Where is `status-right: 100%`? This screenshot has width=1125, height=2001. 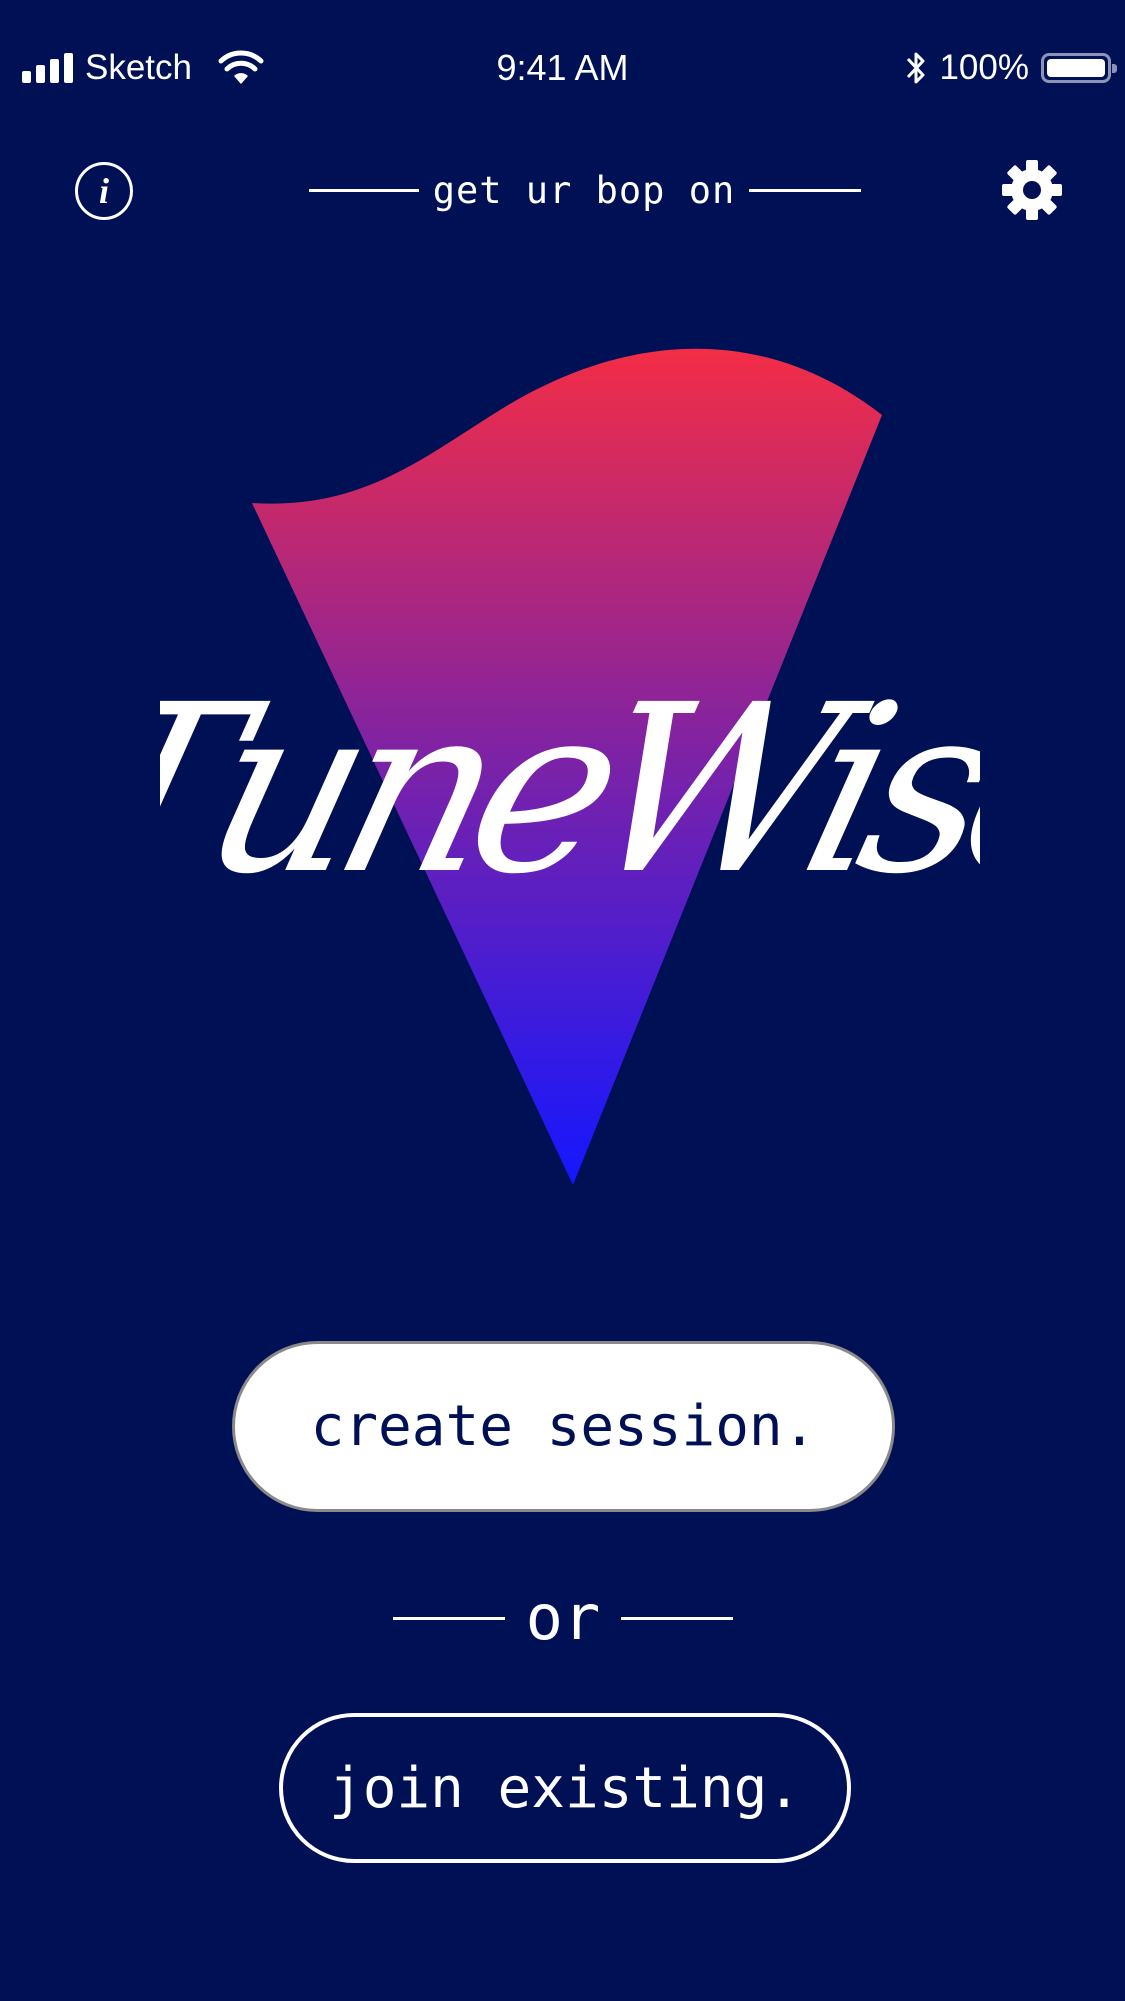
status-right: 100% is located at coordinates (1010, 68).